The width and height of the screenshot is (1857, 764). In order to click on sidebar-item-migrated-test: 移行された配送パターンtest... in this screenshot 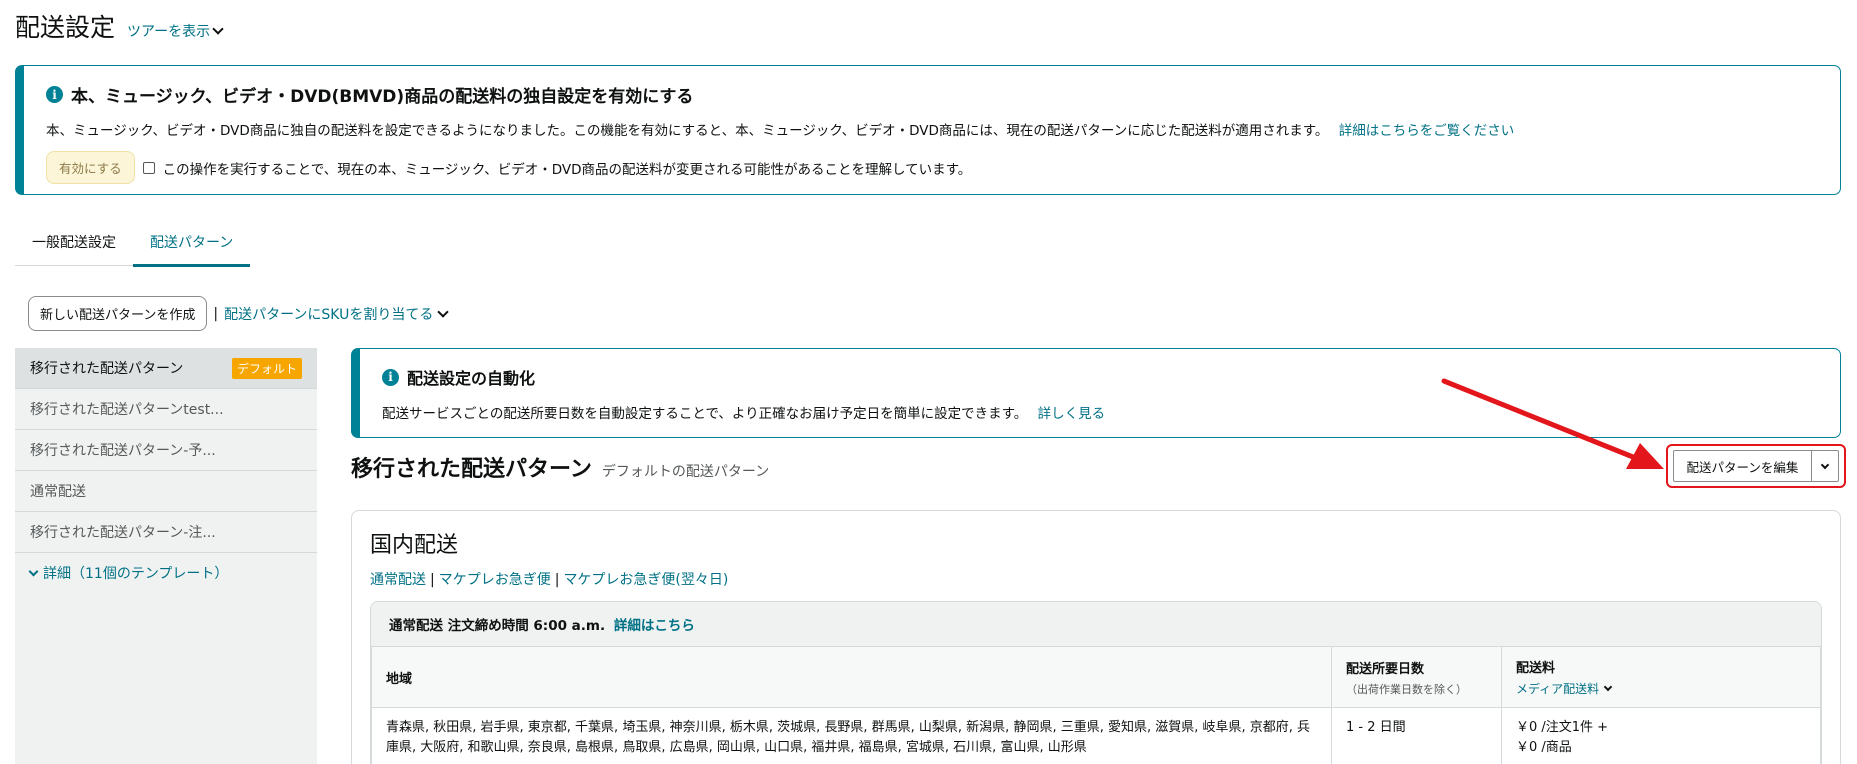, I will do `click(166, 409)`.